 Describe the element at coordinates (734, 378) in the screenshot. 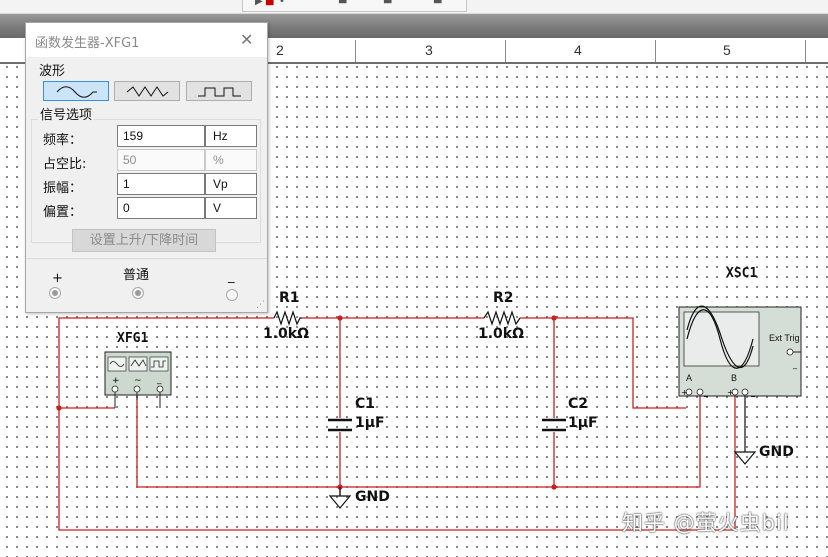

I see `channel-b-label: B` at that location.